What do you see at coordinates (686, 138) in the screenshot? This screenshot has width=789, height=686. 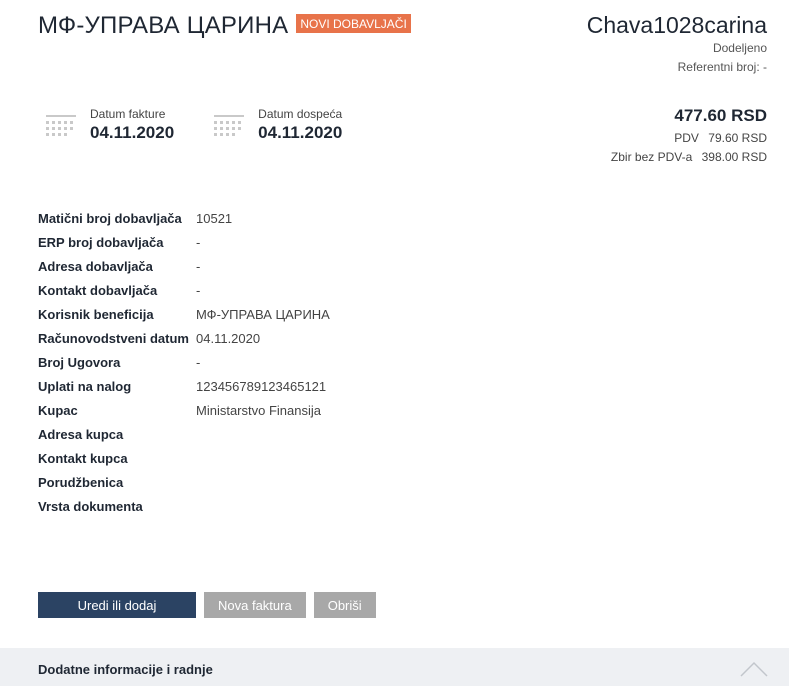 I see `vat-label: PDV` at bounding box center [686, 138].